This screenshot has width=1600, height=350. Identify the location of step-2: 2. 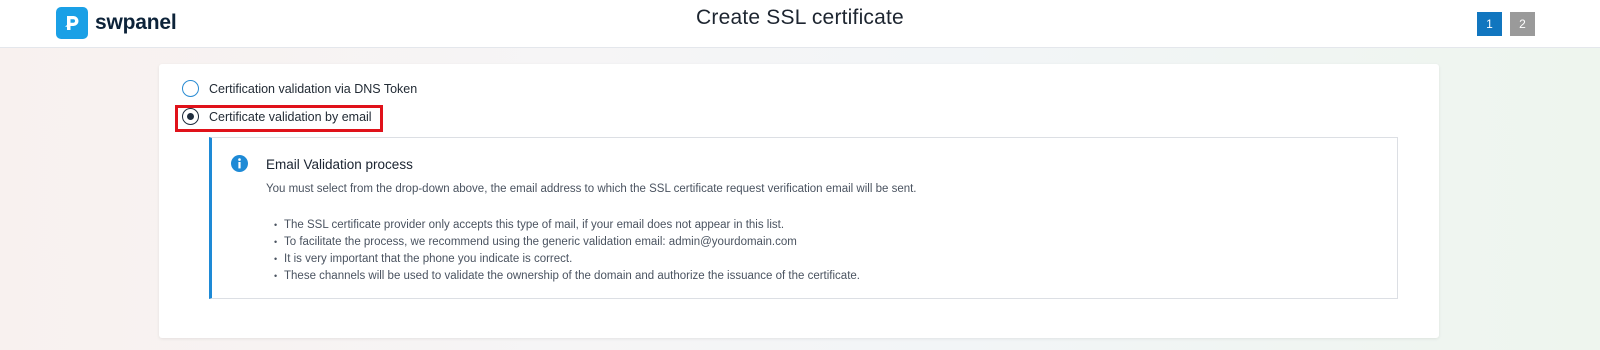
(1522, 24).